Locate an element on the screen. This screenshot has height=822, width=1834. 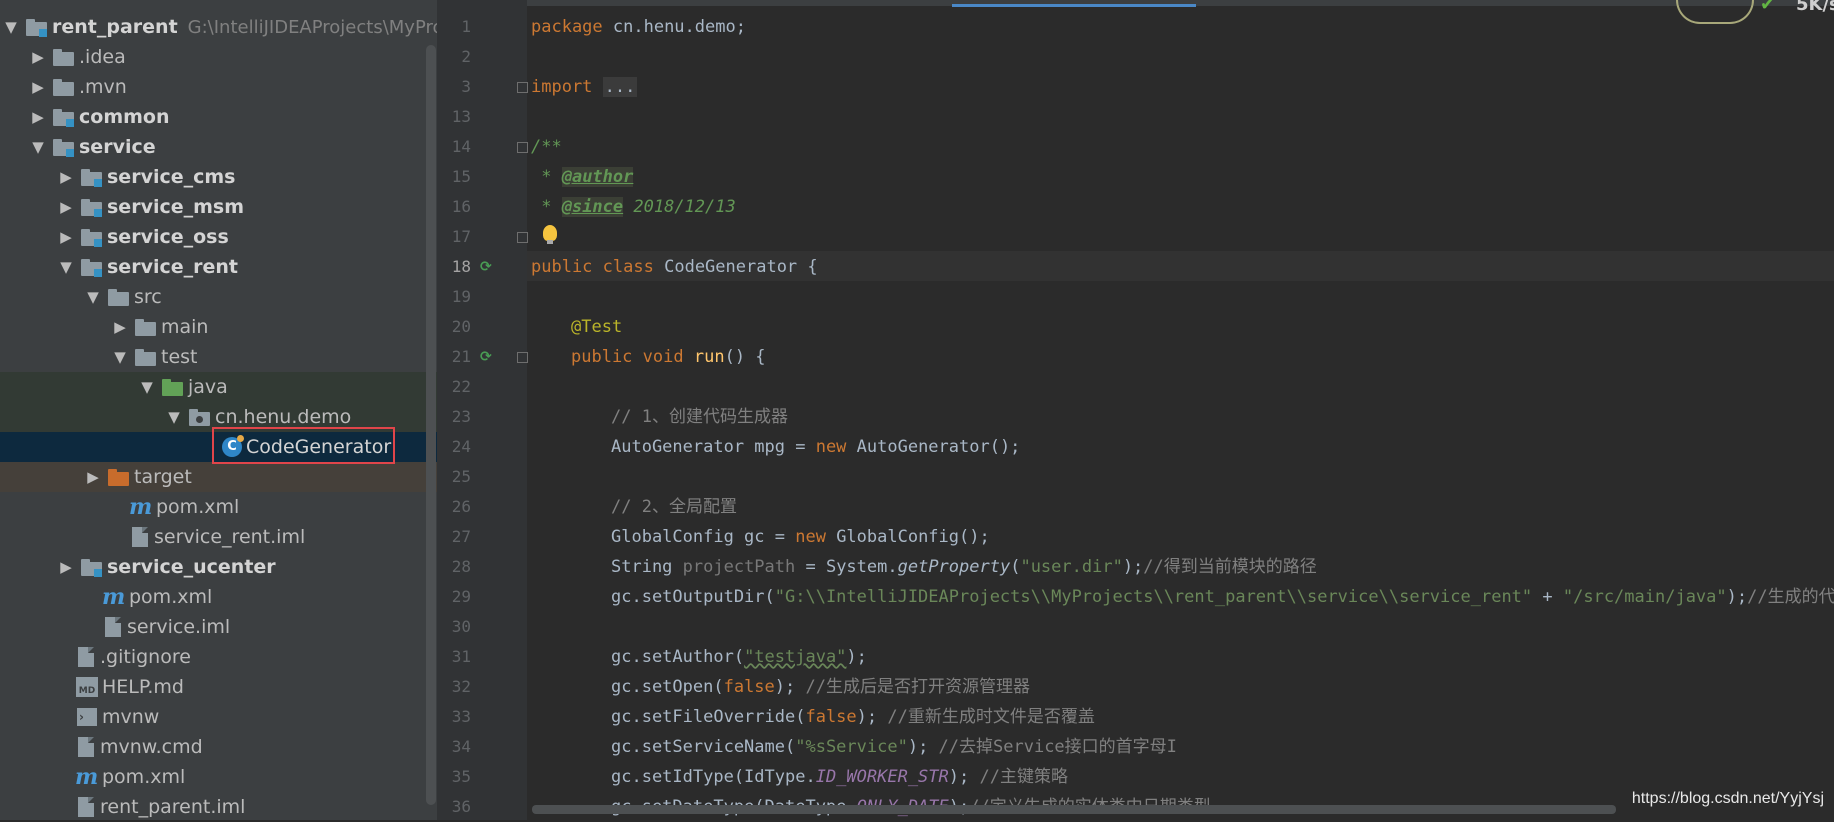
code-line: public void run() { is located at coordinates (668, 357).